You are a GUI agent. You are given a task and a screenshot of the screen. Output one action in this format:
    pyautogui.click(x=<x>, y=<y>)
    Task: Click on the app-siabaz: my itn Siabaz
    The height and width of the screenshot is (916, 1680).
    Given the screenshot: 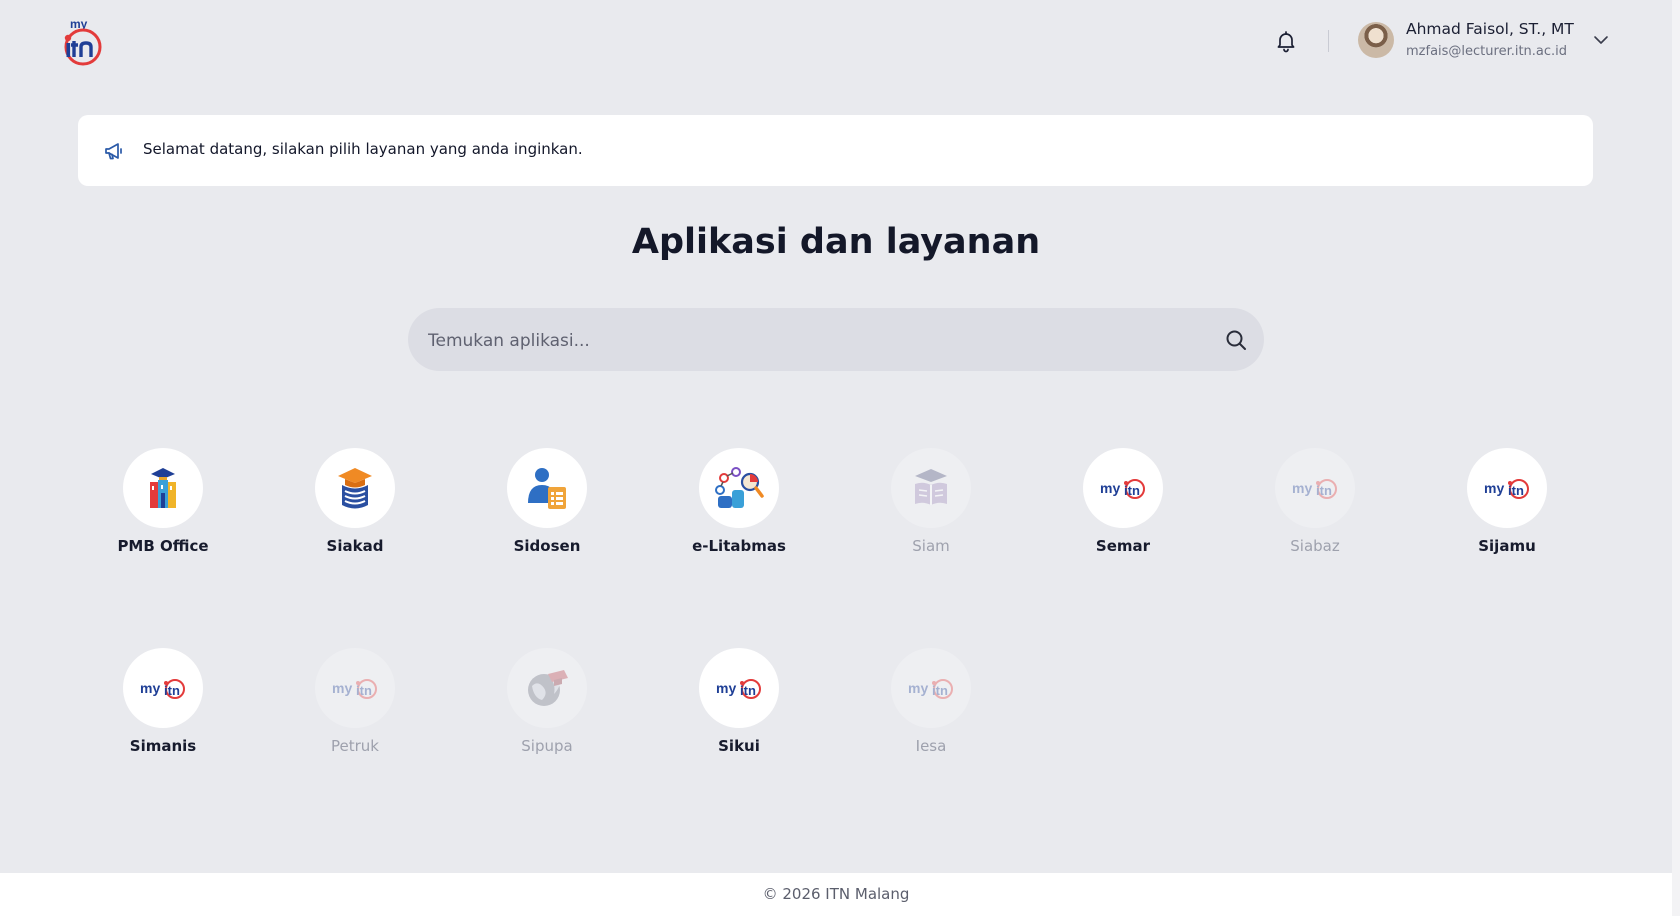 What is the action you would take?
    pyautogui.click(x=1315, y=508)
    